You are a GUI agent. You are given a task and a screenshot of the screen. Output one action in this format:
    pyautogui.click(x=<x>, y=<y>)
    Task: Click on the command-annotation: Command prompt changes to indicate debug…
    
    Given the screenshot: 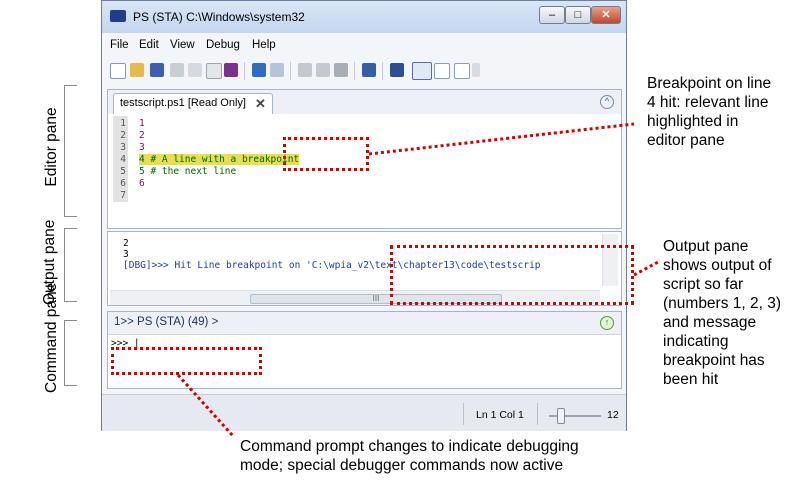 What is the action you would take?
    pyautogui.click(x=409, y=456)
    